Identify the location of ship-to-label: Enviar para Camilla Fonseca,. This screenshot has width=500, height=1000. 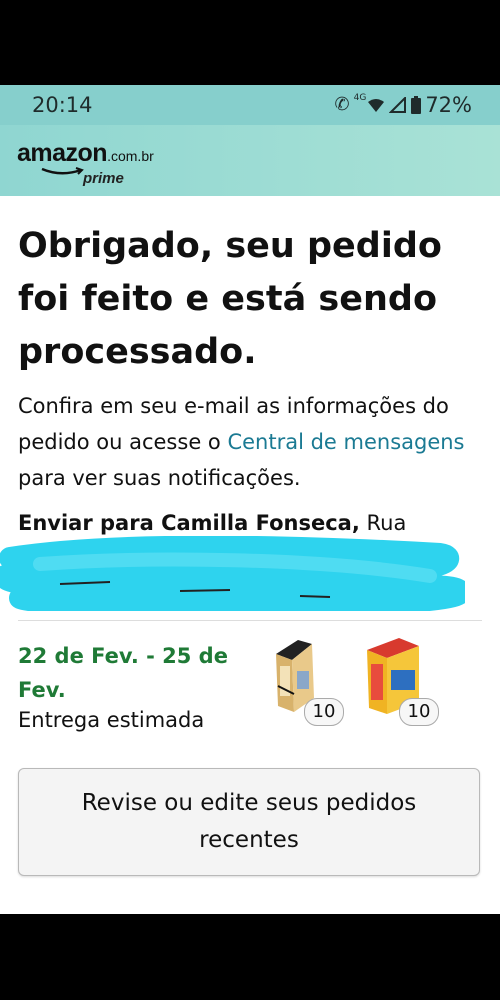
(189, 523).